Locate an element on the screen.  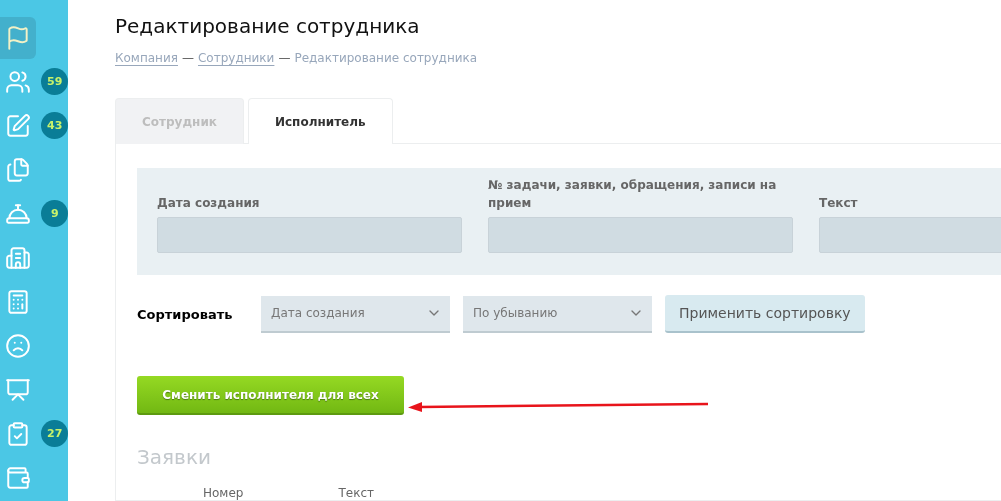
apply-sort-button: Применить сортировку is located at coordinates (765, 314).